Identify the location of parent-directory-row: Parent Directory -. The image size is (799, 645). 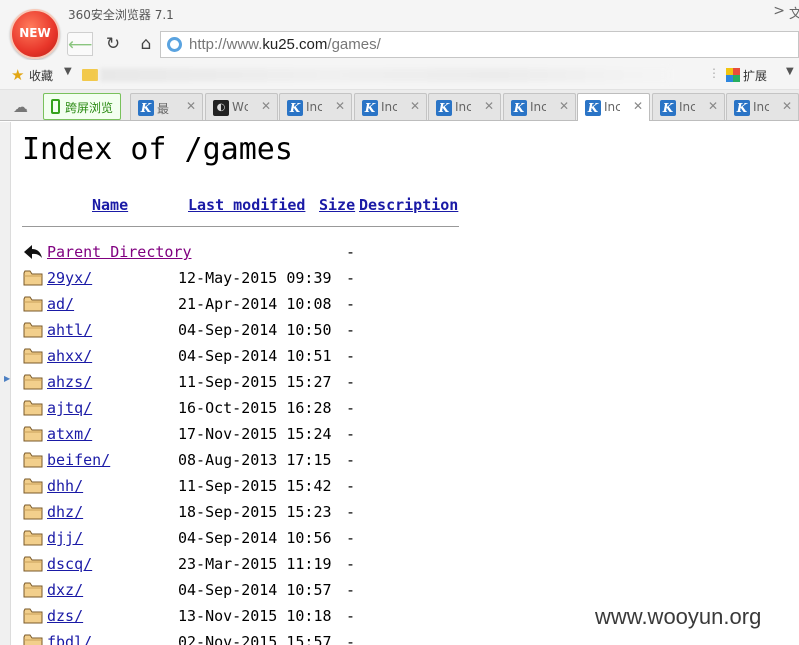
(242, 253).